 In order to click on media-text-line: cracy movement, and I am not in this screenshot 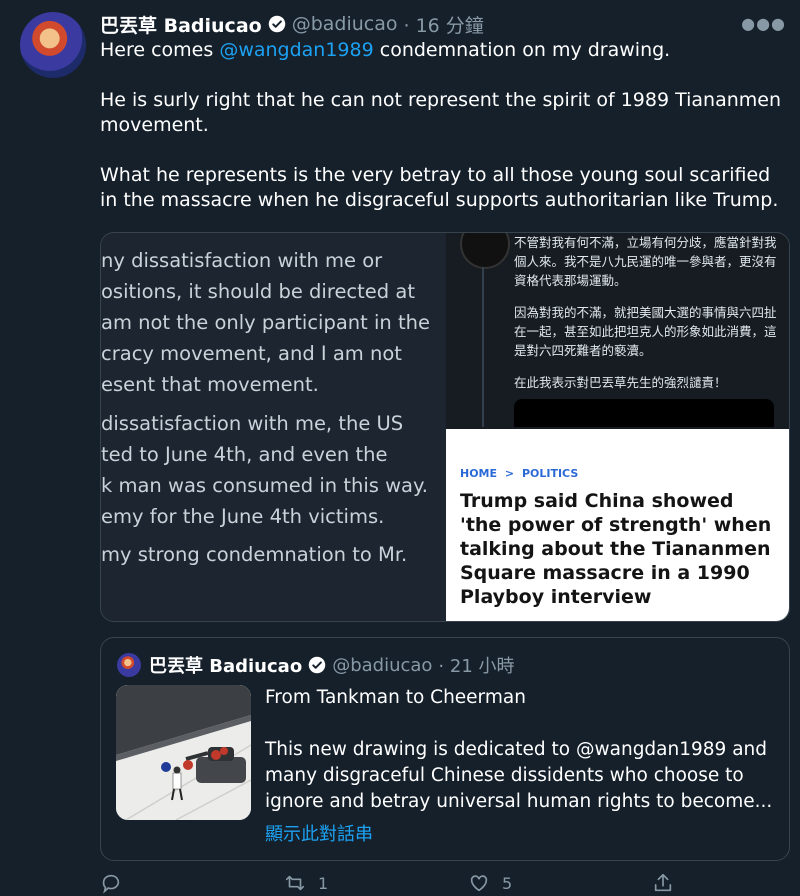, I will do `click(251, 353)`.